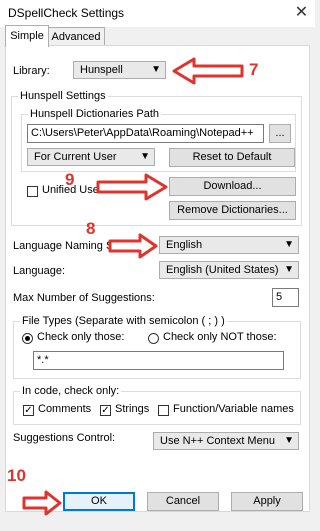 This screenshot has height=531, width=320. I want to click on check-only-label: Check only those:, so click(81, 337).